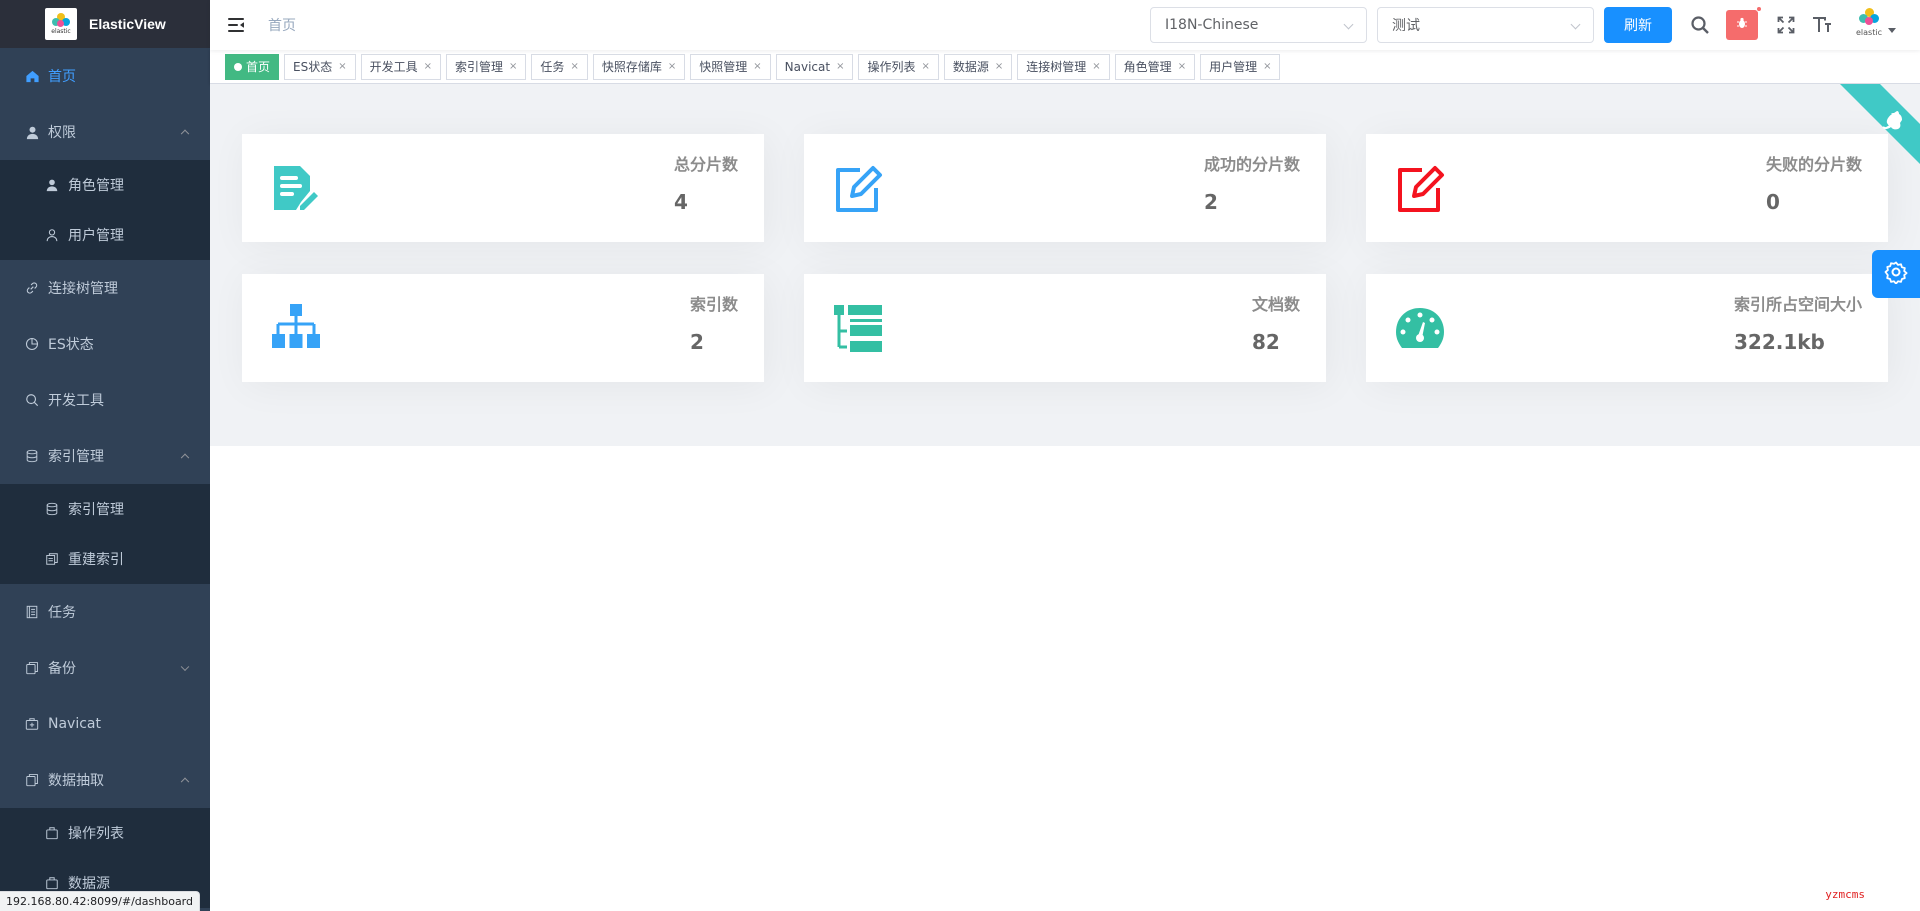 This screenshot has width=1920, height=911. Describe the element at coordinates (1252, 184) in the screenshot. I see `stat-text: 成功的分片数 2` at that location.